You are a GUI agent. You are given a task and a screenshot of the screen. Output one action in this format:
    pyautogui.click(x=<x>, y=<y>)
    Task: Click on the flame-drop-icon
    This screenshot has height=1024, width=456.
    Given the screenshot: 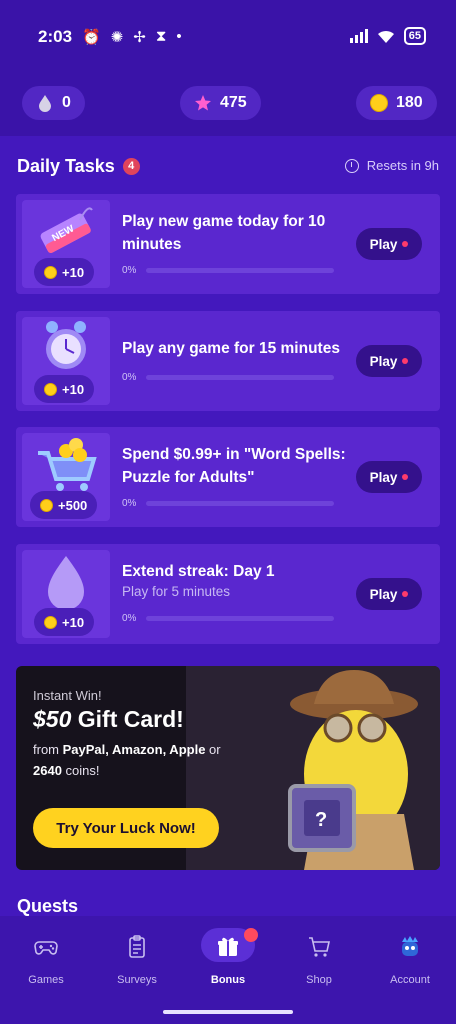 What is the action you would take?
    pyautogui.click(x=66, y=583)
    